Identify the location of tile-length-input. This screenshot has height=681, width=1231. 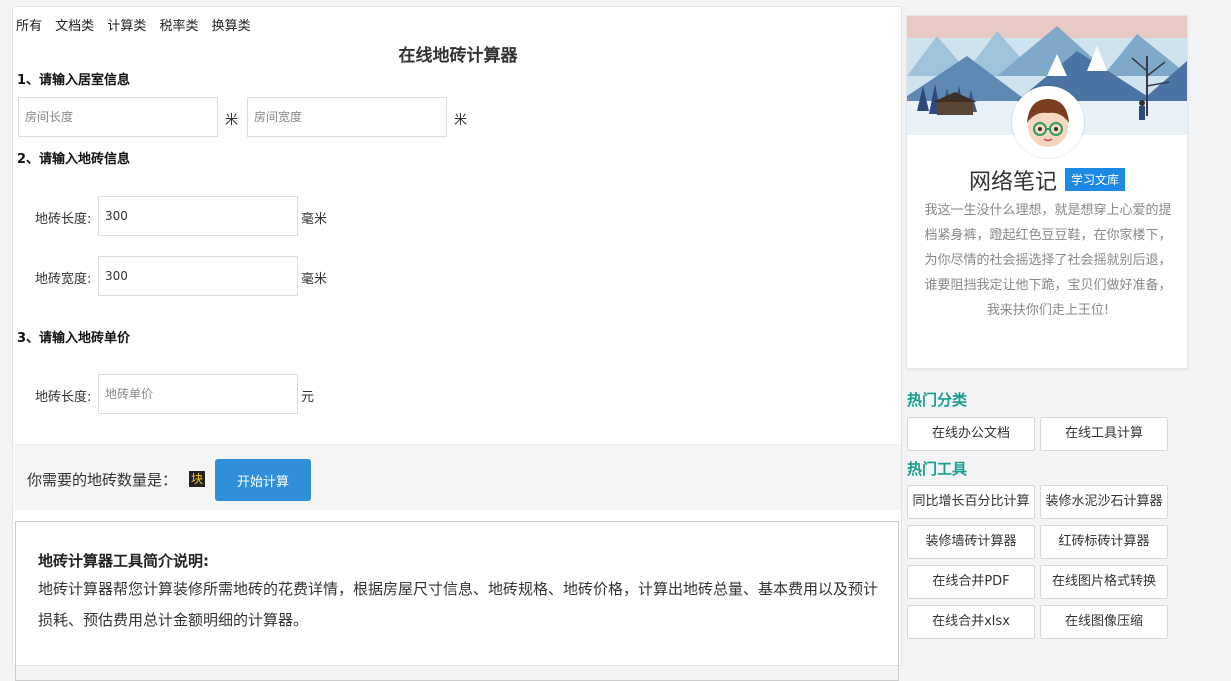
(198, 216).